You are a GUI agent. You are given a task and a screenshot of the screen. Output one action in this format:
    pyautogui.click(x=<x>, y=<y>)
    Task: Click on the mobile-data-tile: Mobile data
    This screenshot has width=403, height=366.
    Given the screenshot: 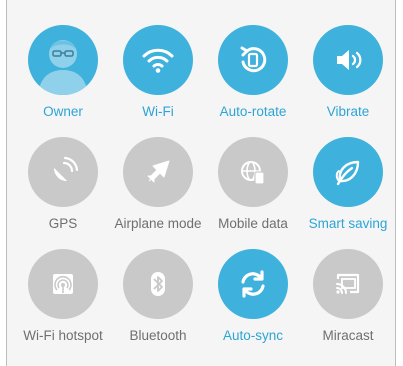 What is the action you would take?
    pyautogui.click(x=253, y=180)
    